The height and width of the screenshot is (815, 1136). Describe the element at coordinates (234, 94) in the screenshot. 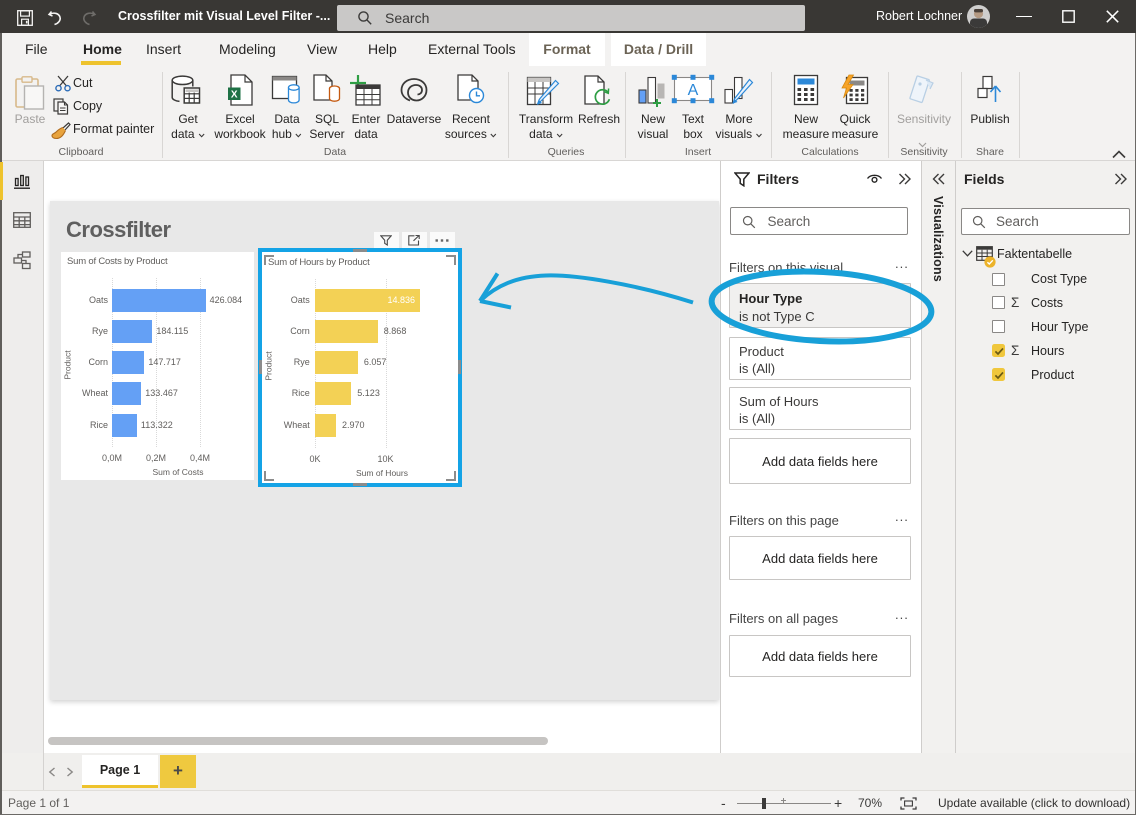

I see `svg-text: X` at that location.